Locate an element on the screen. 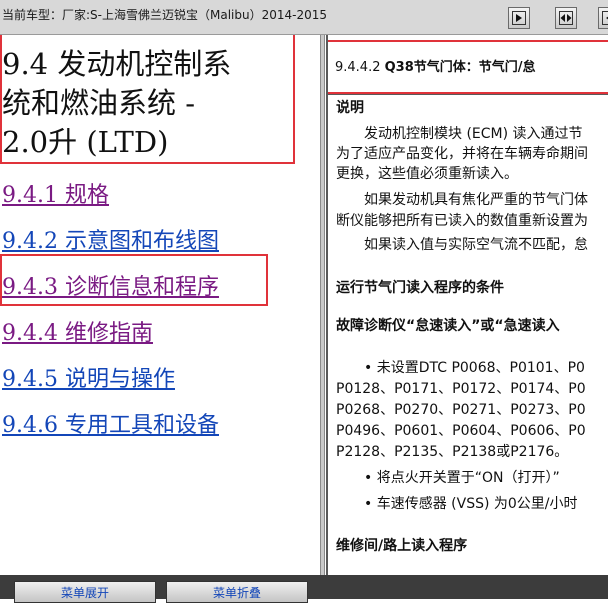 The width and height of the screenshot is (608, 604). toc-link-repair-guide: 9.4.4 维修指南 is located at coordinates (77, 331).